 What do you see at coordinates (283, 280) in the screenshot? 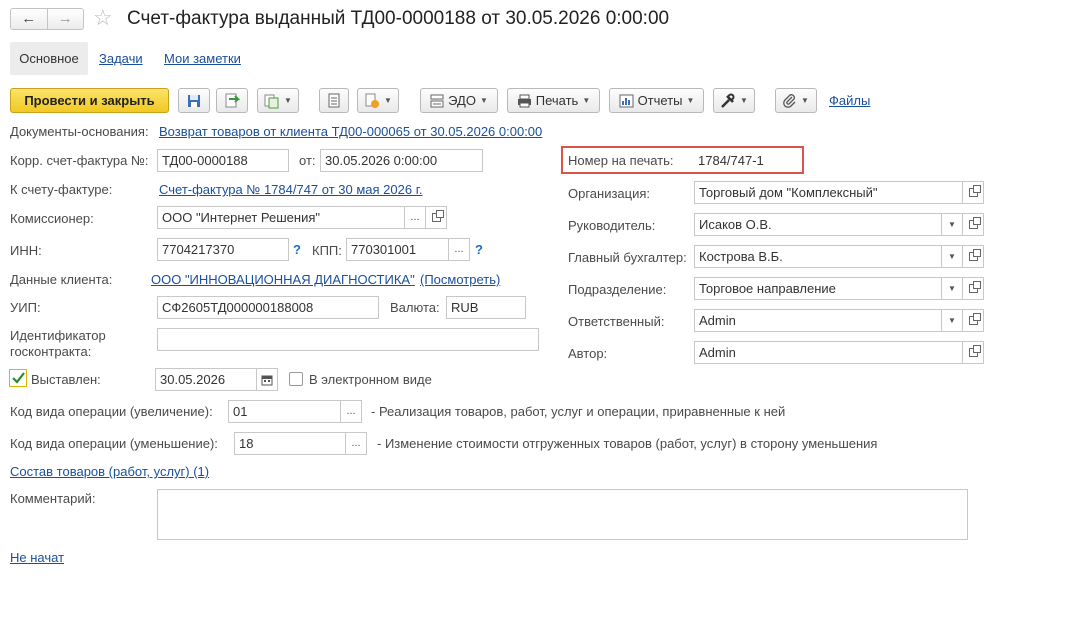
I see `client-link: ООО "ИННОВАЦИОННАЯ ДИАГНОСТИКА"` at bounding box center [283, 280].